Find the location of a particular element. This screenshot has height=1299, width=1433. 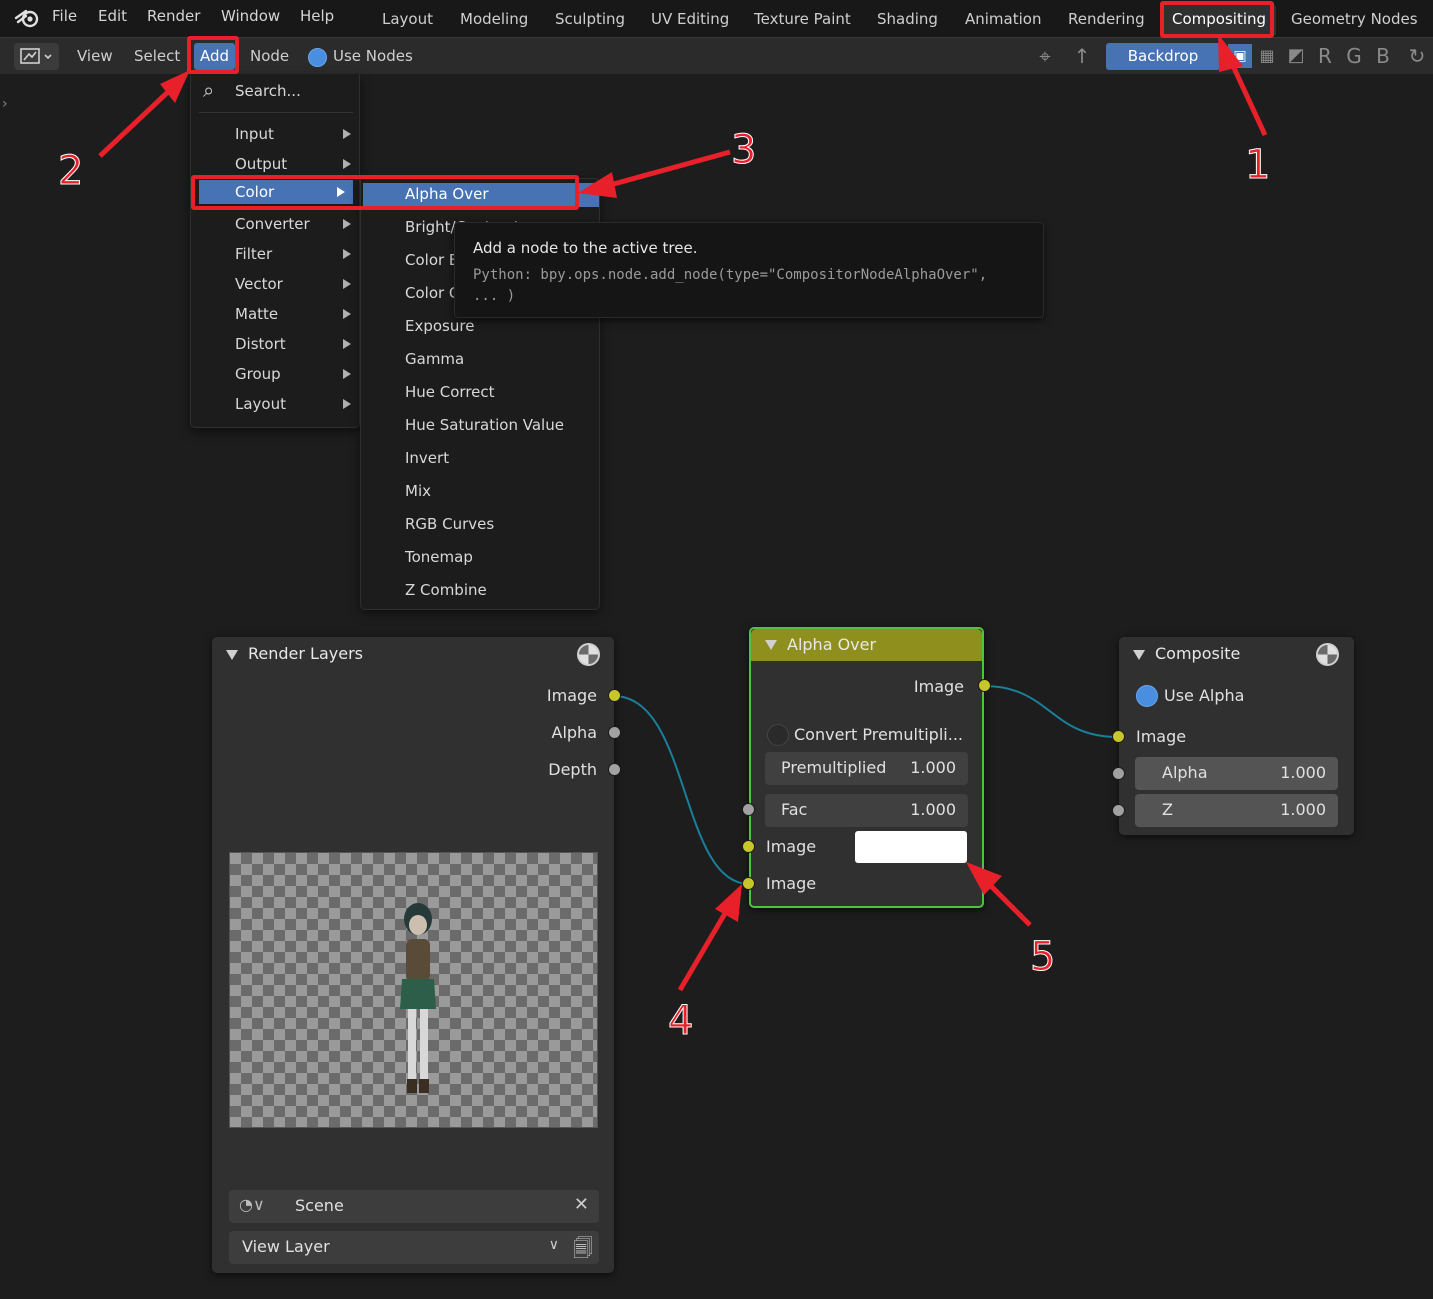

annotation-number-3: 3 is located at coordinates (743, 150).